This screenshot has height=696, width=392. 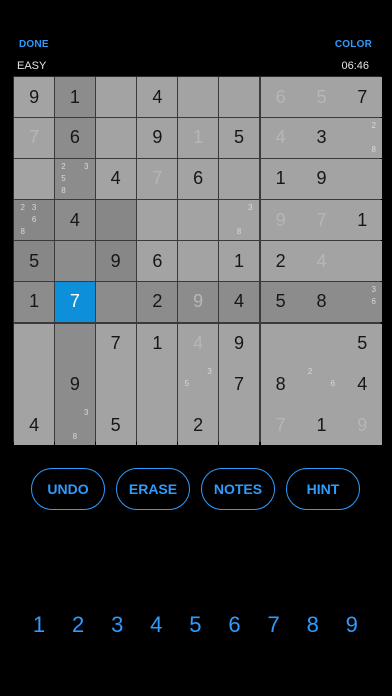 What do you see at coordinates (321, 425) in the screenshot?
I see `cell-r9c8: 1` at bounding box center [321, 425].